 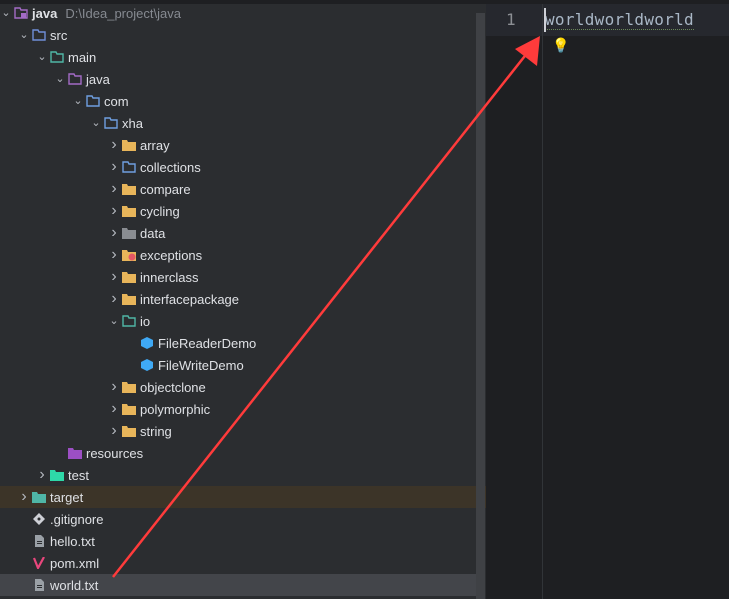 What do you see at coordinates (527, 51) in the screenshot?
I see `arrow-head` at bounding box center [527, 51].